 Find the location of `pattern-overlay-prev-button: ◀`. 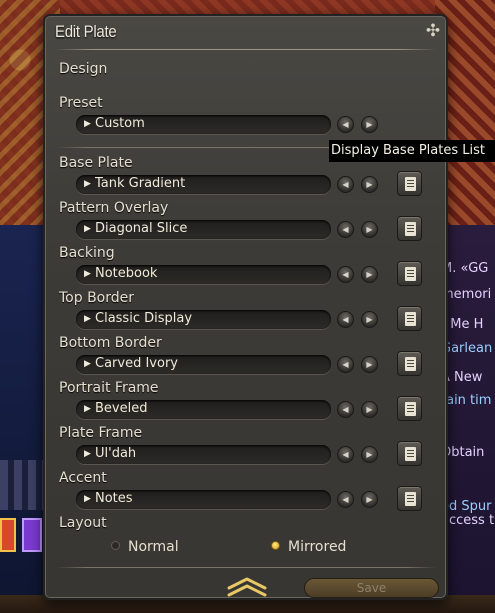

pattern-overlay-prev-button: ◀ is located at coordinates (345, 229).